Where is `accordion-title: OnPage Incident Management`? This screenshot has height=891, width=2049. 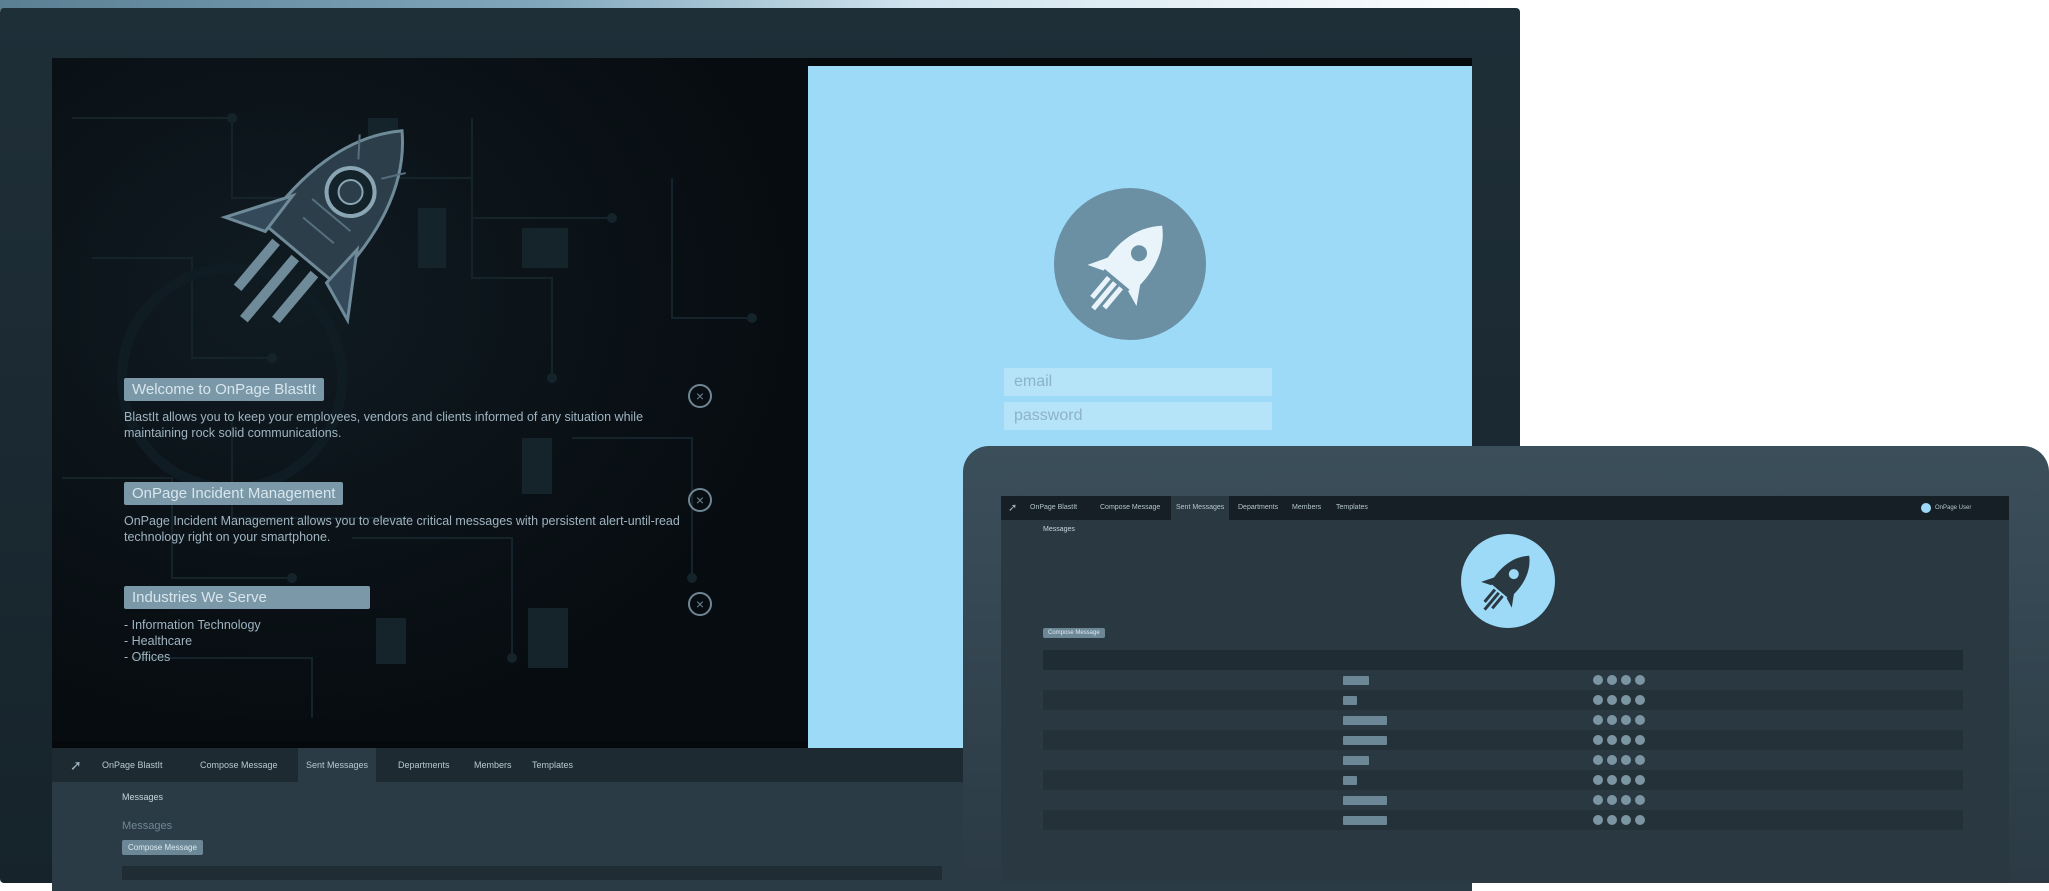
accordion-title: OnPage Incident Management is located at coordinates (234, 493).